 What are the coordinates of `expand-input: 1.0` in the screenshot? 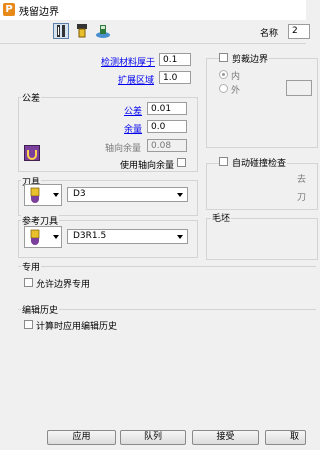 It's located at (175, 77).